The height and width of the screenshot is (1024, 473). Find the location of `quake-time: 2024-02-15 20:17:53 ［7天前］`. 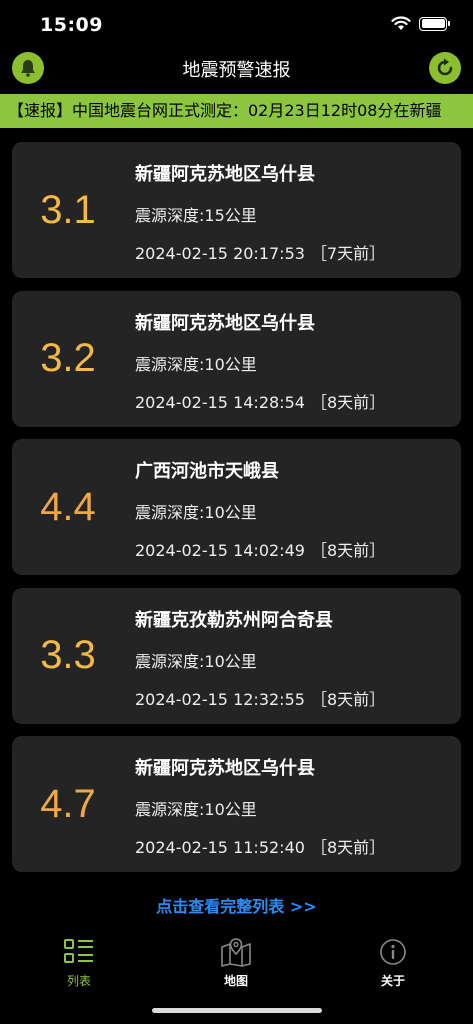

quake-time: 2024-02-15 20:17:53 ［7天前］ is located at coordinates (260, 252).